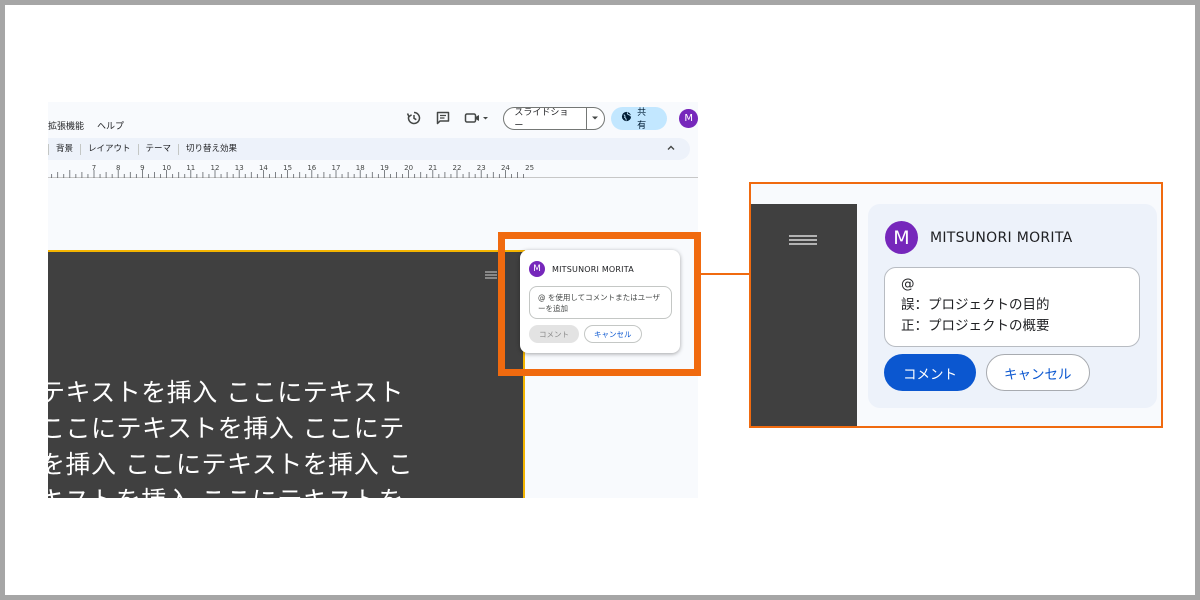 The width and height of the screenshot is (1200, 600). Describe the element at coordinates (975, 305) in the screenshot. I see `comment-line-wrong: 誤：プロジェクトの目的` at that location.